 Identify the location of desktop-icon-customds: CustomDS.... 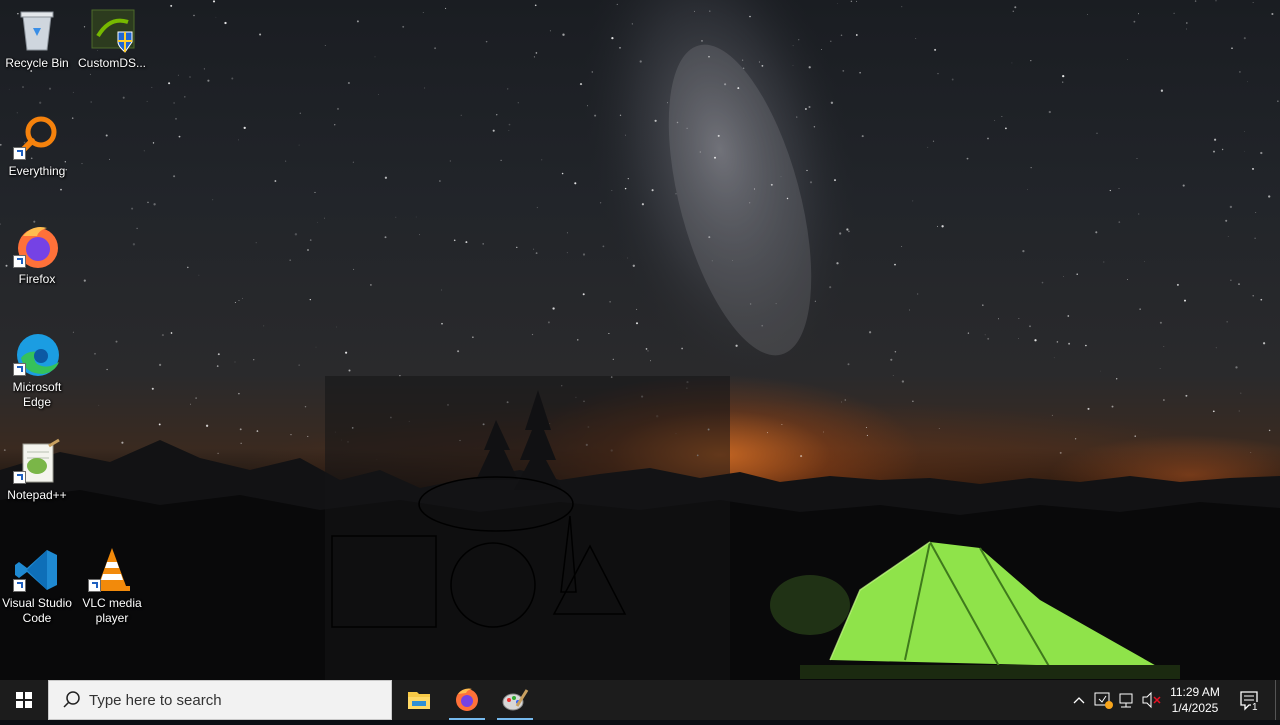
(112, 38).